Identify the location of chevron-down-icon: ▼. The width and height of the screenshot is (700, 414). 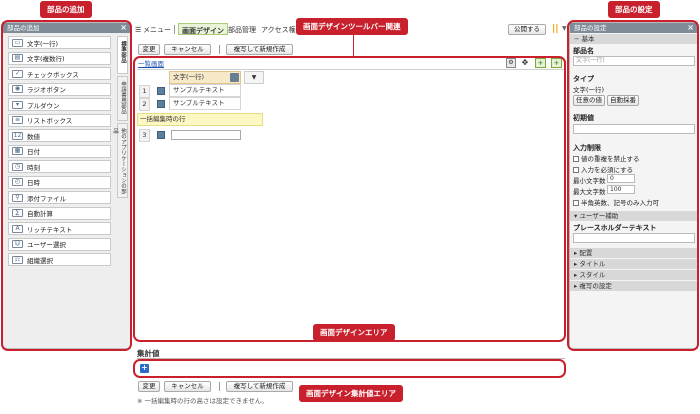
(564, 28).